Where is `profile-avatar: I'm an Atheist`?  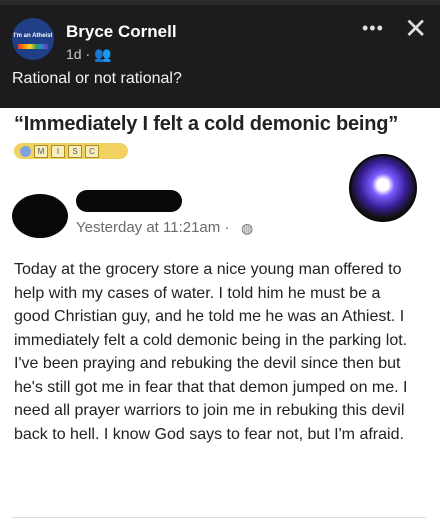 profile-avatar: I'm an Atheist is located at coordinates (33, 39).